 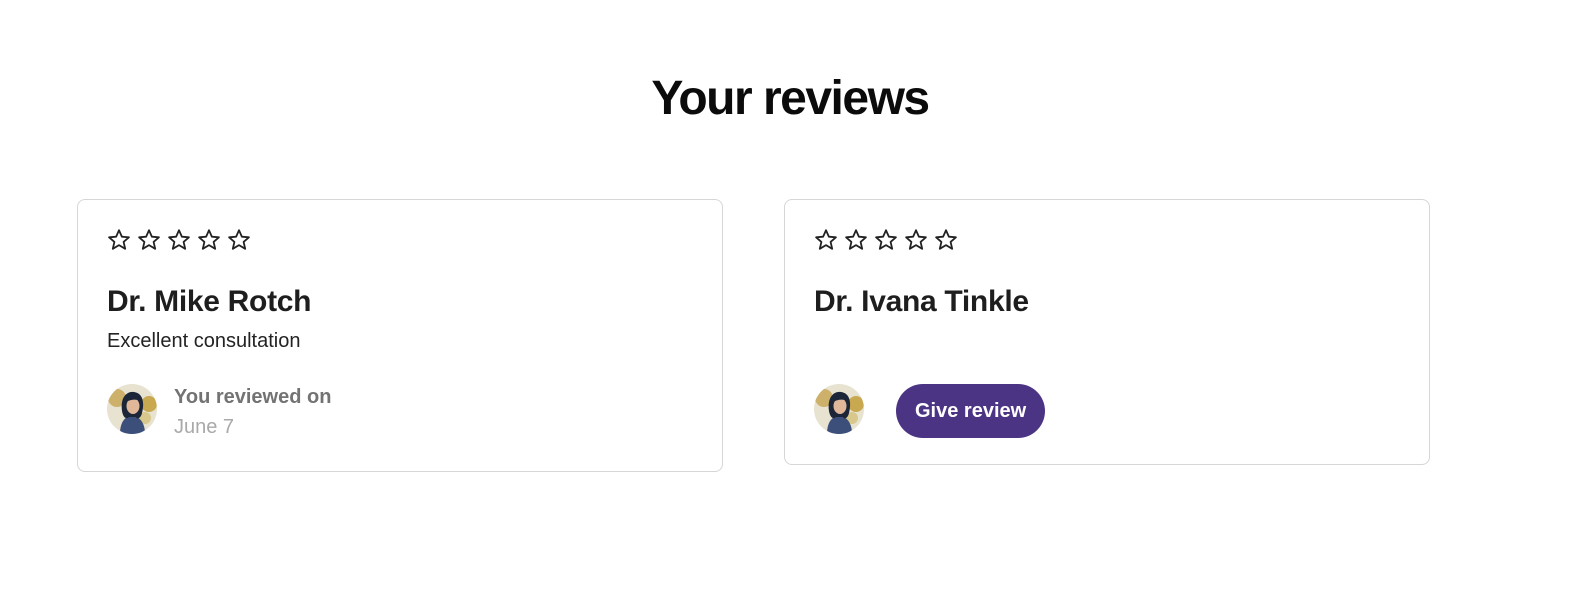 What do you see at coordinates (253, 397) in the screenshot?
I see `review-status-label: You reviewed on` at bounding box center [253, 397].